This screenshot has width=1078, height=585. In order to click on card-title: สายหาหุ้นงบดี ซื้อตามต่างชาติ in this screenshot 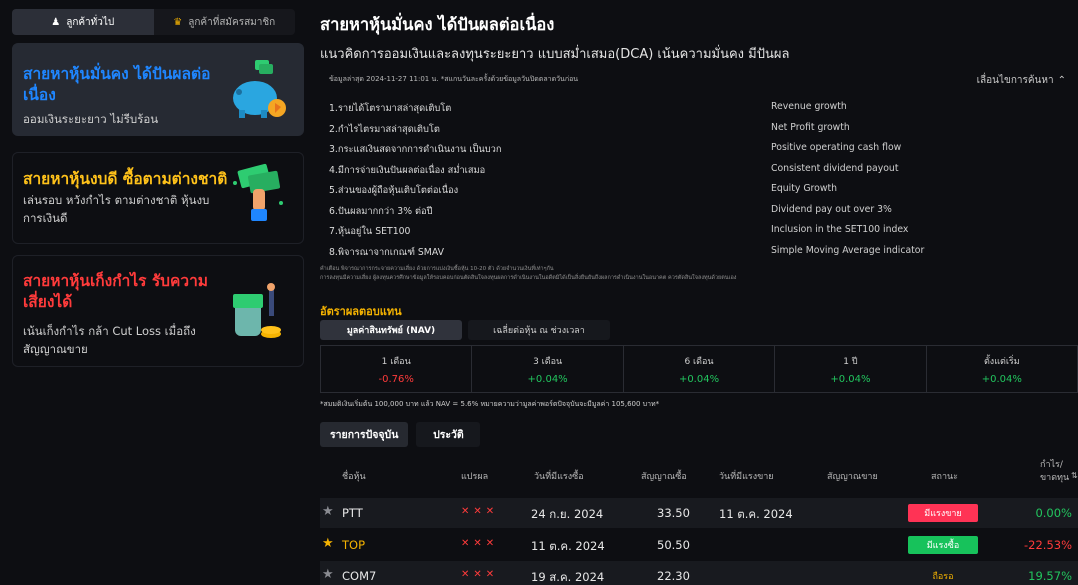, I will do `click(125, 179)`.